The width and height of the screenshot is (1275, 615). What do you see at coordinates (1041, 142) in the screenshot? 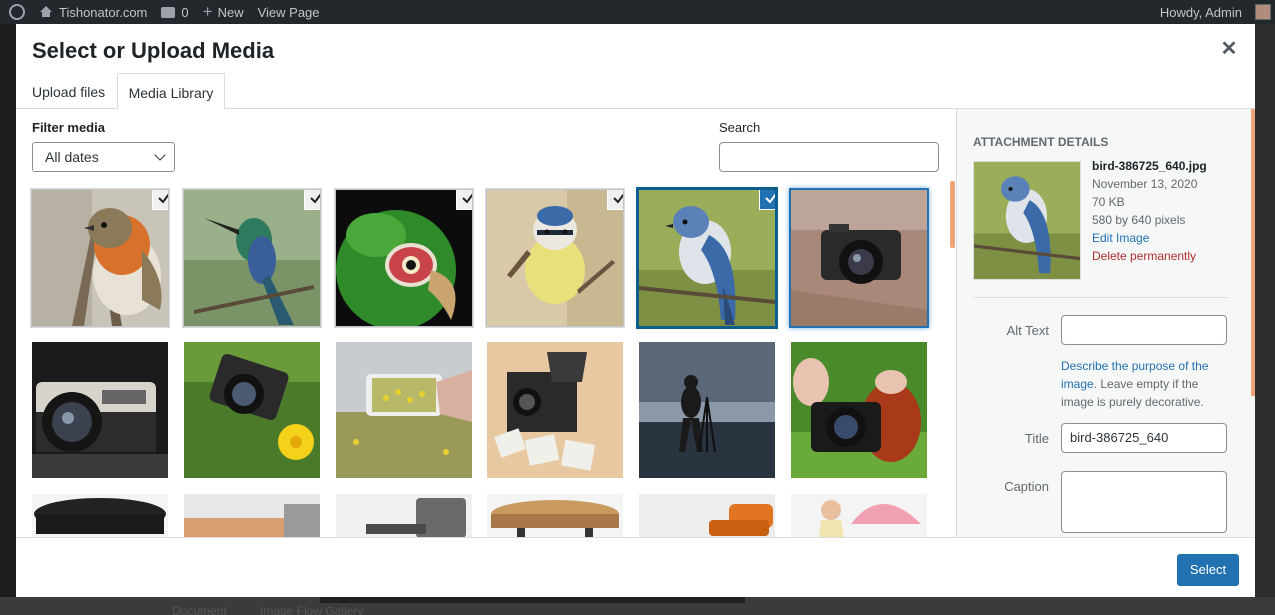
I see `attachment-details-heading: Attachment Details` at bounding box center [1041, 142].